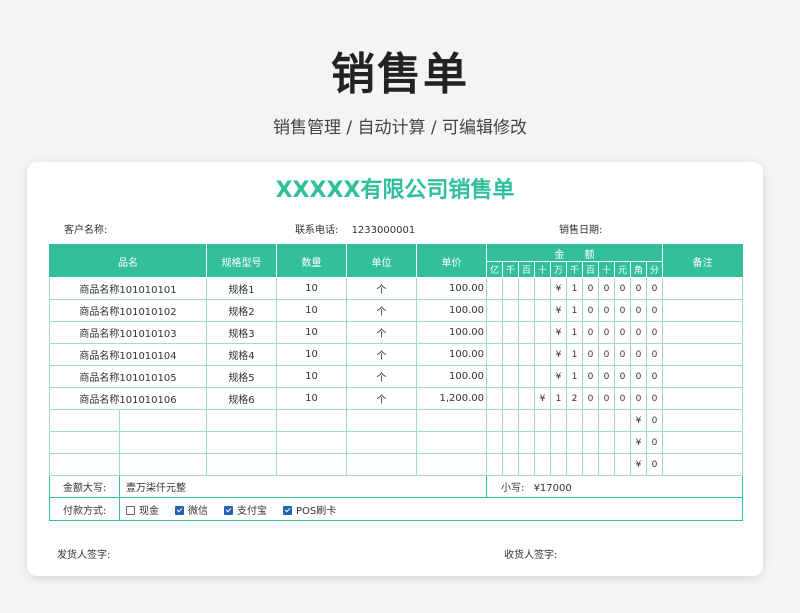  Describe the element at coordinates (241, 354) in the screenshot. I see `spec-cell: 规格4` at that location.